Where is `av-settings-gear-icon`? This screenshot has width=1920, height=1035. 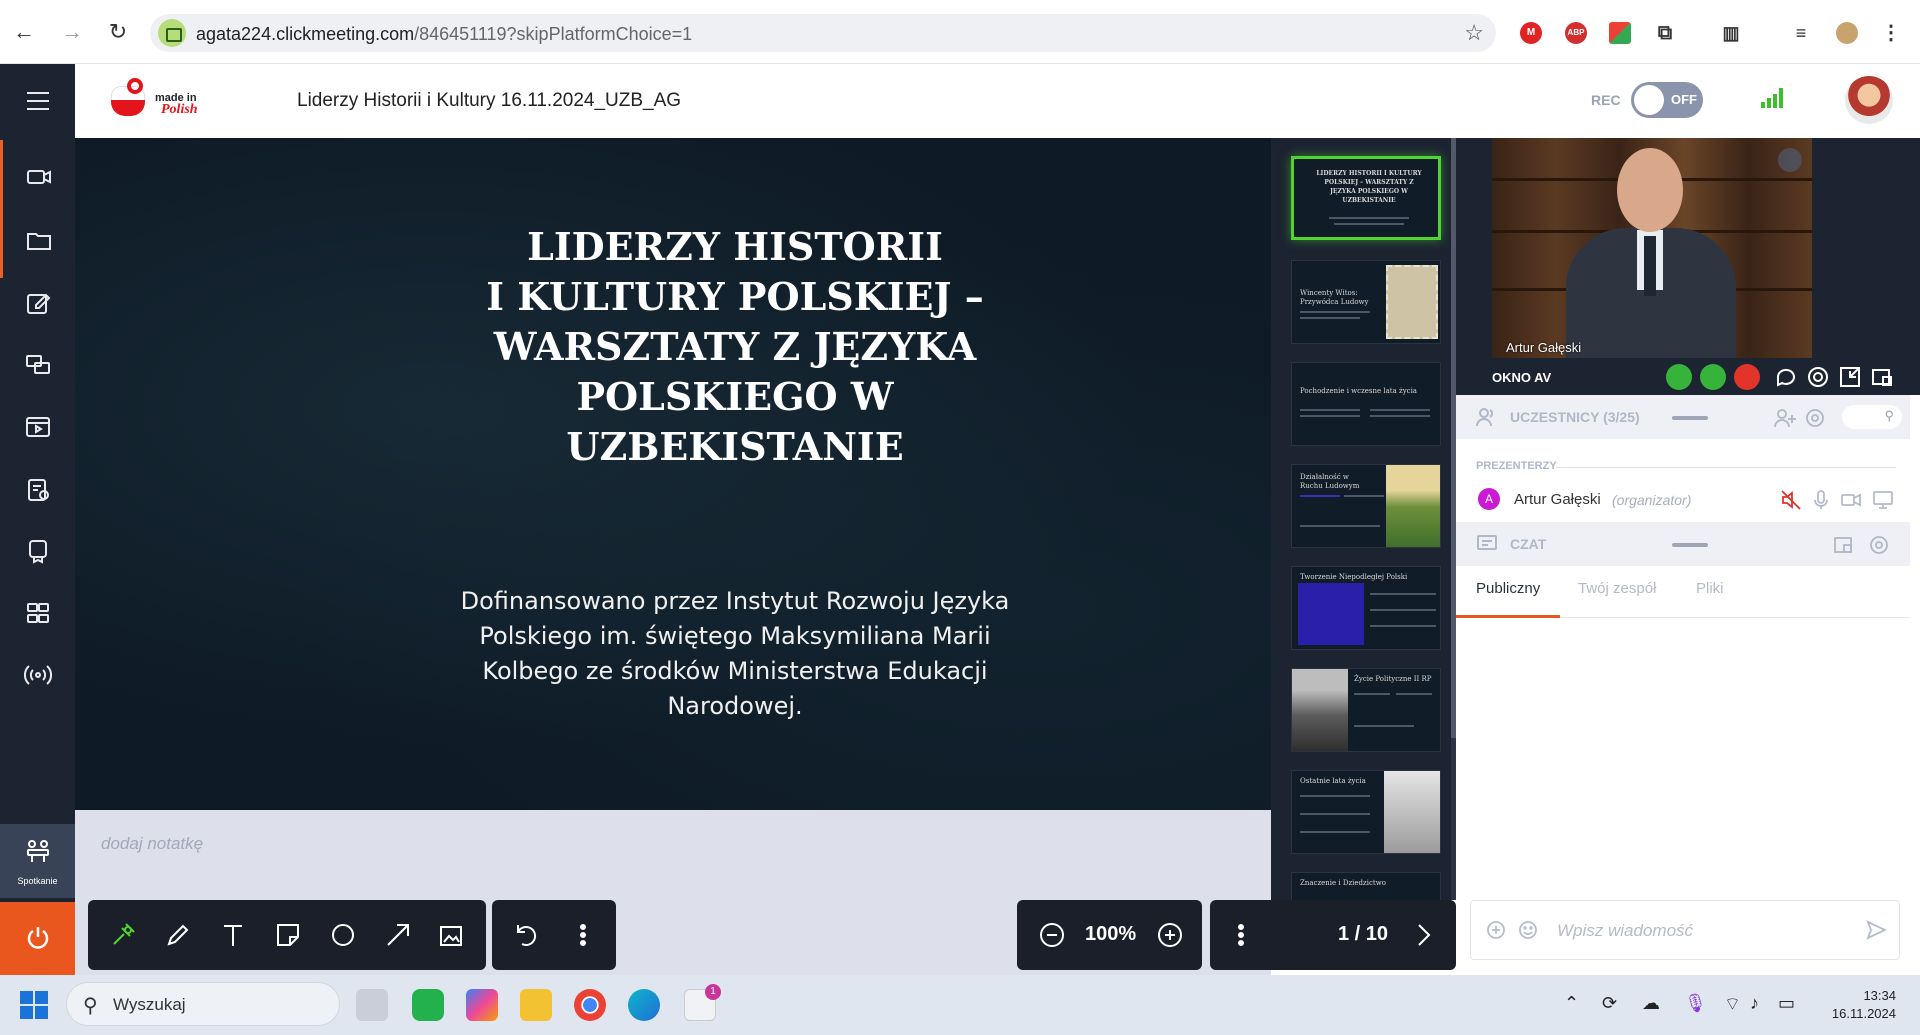 av-settings-gear-icon is located at coordinates (1818, 377).